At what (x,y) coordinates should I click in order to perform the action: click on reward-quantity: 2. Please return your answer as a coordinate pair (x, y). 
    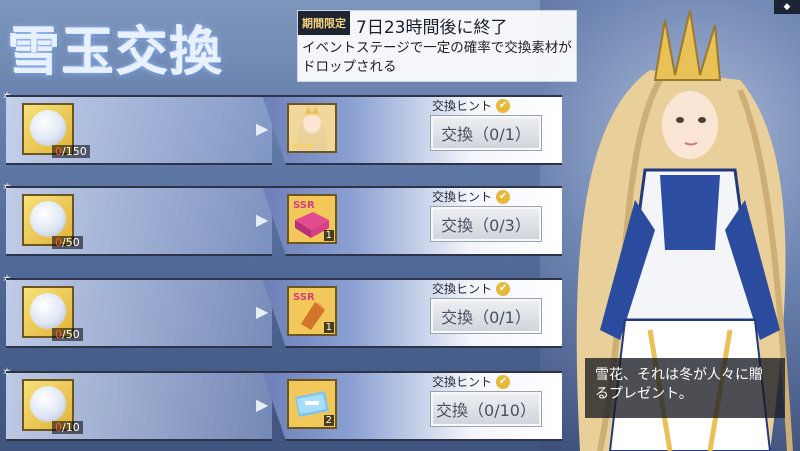
    Looking at the image, I should click on (328, 420).